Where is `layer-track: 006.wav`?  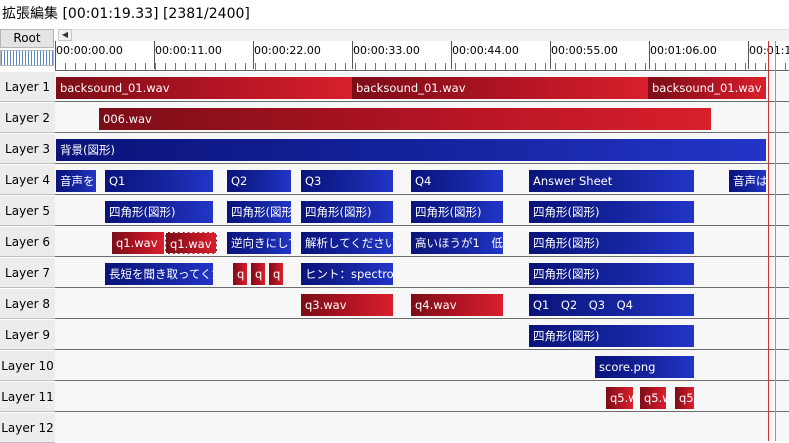 layer-track: 006.wav is located at coordinates (422, 118).